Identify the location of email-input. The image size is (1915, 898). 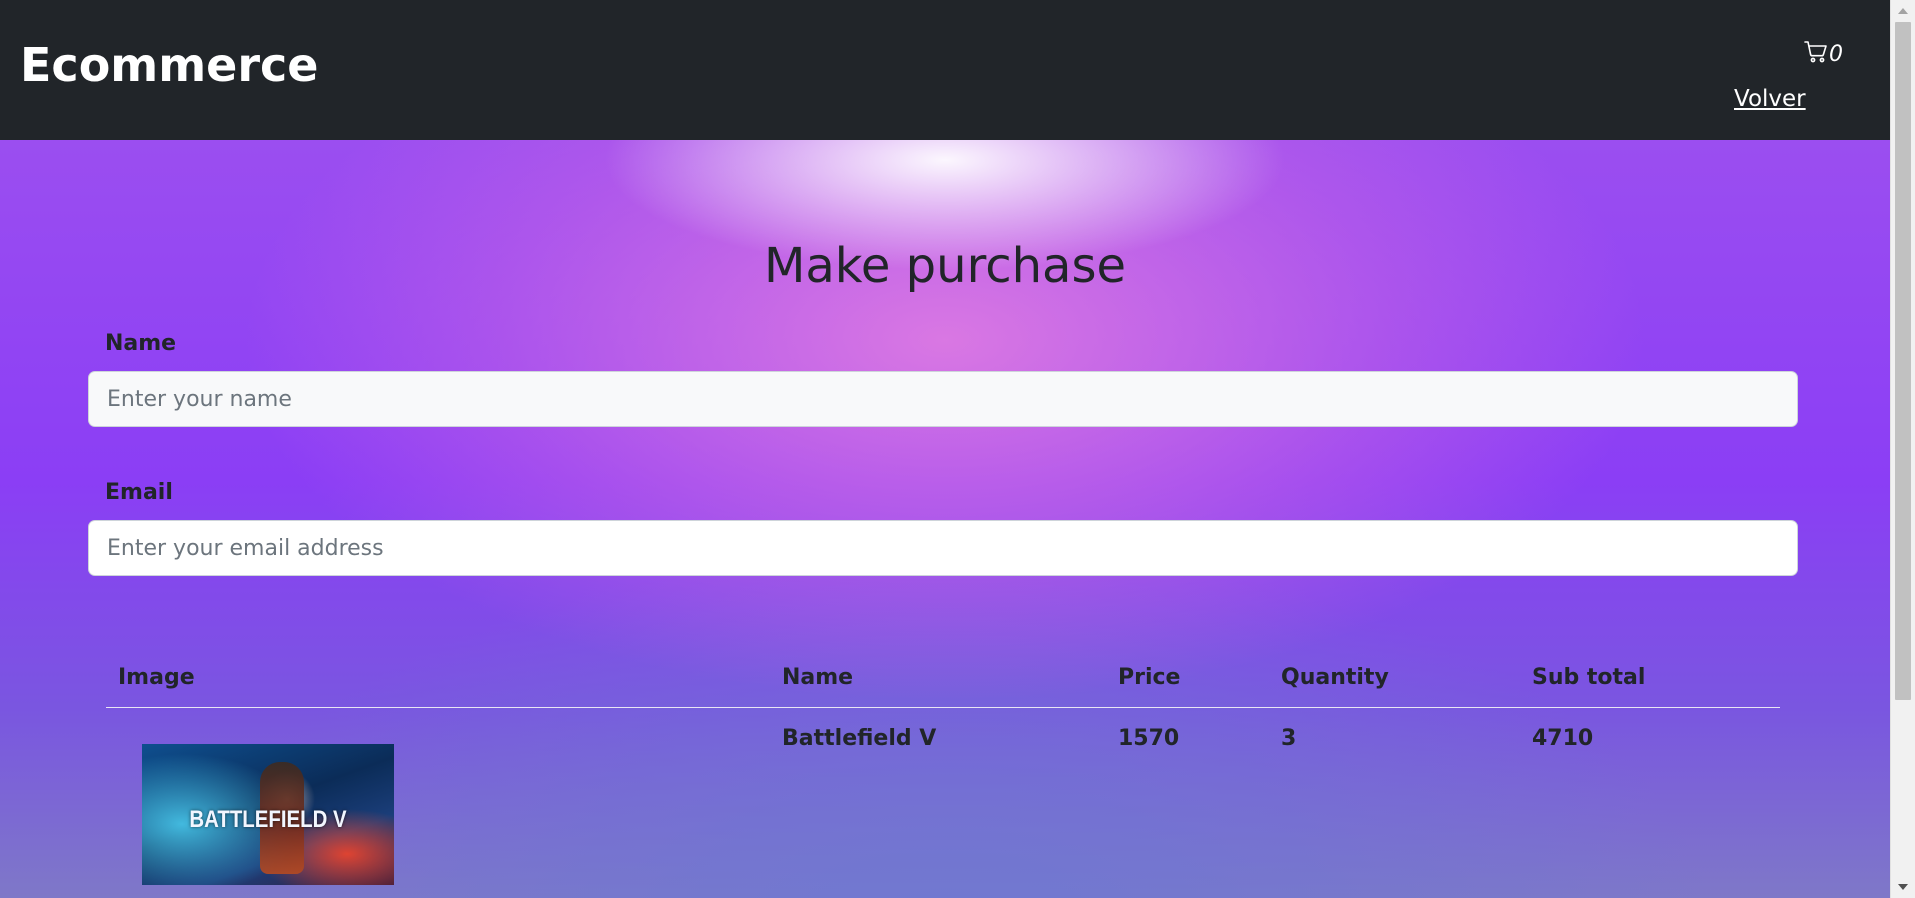
(943, 548).